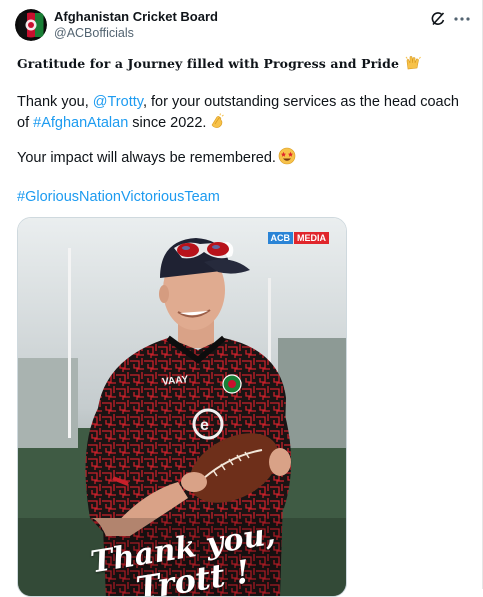  What do you see at coordinates (287, 156) in the screenshot?
I see `star-struck-emoji` at bounding box center [287, 156].